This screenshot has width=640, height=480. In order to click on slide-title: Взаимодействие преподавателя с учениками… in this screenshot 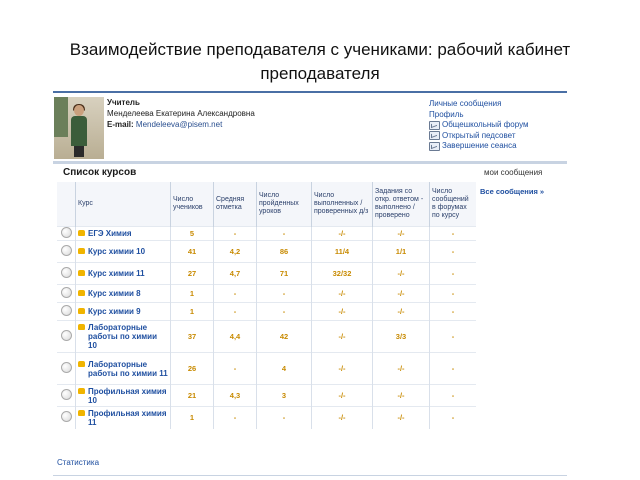, I will do `click(320, 61)`.